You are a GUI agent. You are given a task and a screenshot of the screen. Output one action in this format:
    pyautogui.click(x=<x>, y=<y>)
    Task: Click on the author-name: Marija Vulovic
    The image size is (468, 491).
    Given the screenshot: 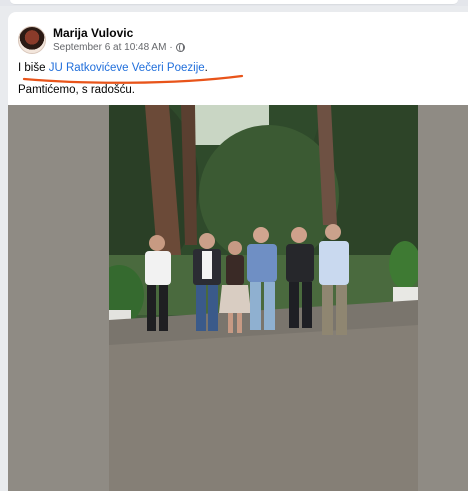 What is the action you would take?
    pyautogui.click(x=119, y=33)
    